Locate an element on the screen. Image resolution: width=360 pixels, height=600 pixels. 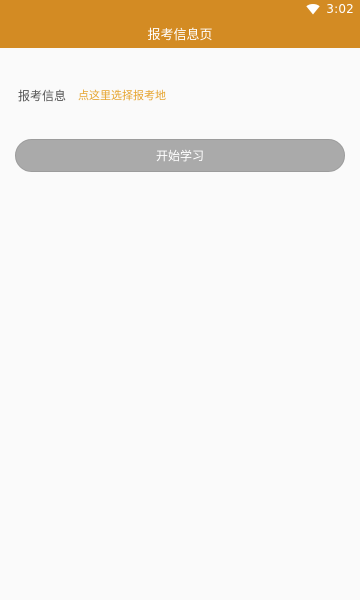
wifi-icon is located at coordinates (313, 9).